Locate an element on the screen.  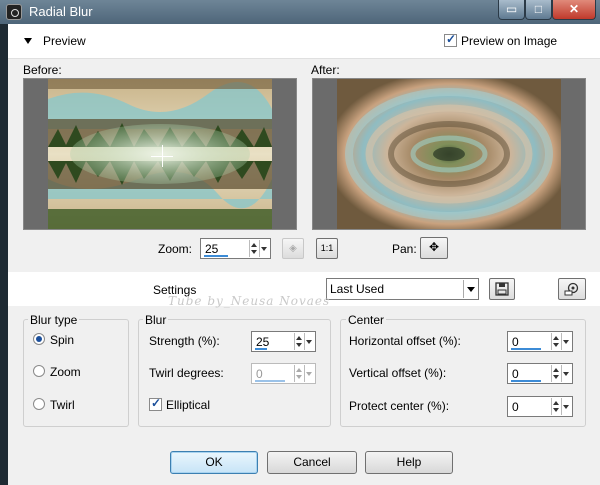
pan-button: ✥ is located at coordinates (434, 248).